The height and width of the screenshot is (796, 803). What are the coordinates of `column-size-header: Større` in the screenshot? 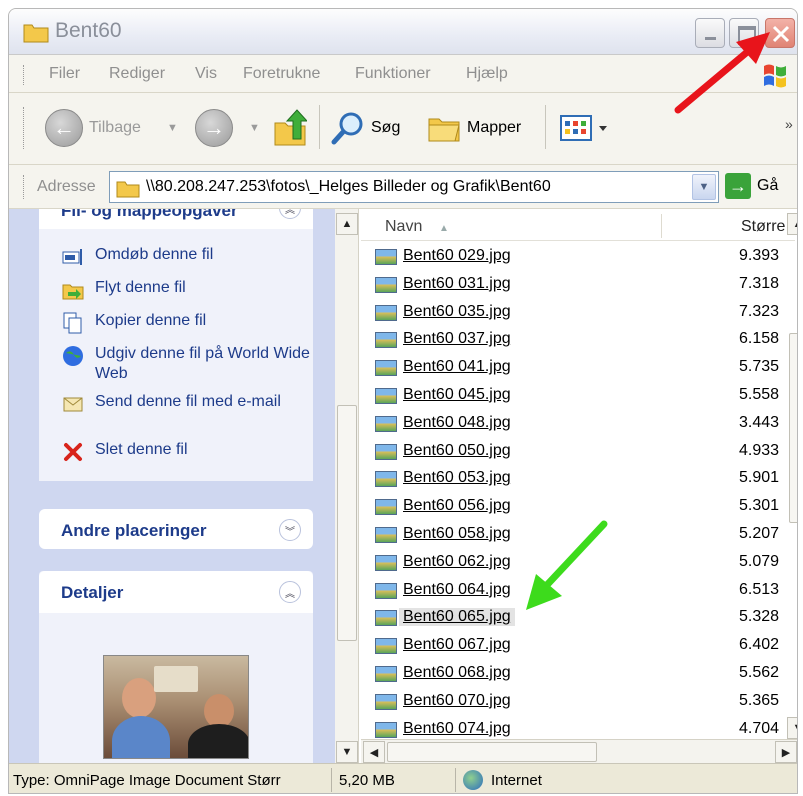 It's located at (763, 227).